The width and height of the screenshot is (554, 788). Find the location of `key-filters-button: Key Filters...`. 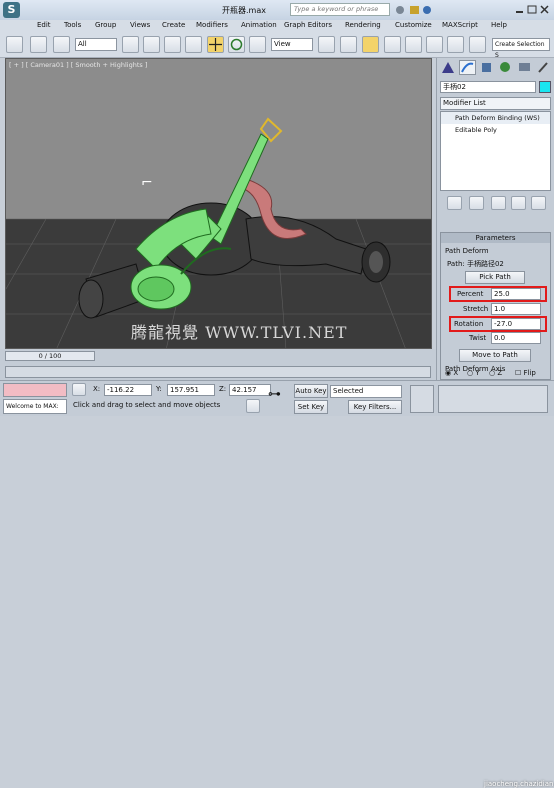

key-filters-button: Key Filters... is located at coordinates (375, 407).